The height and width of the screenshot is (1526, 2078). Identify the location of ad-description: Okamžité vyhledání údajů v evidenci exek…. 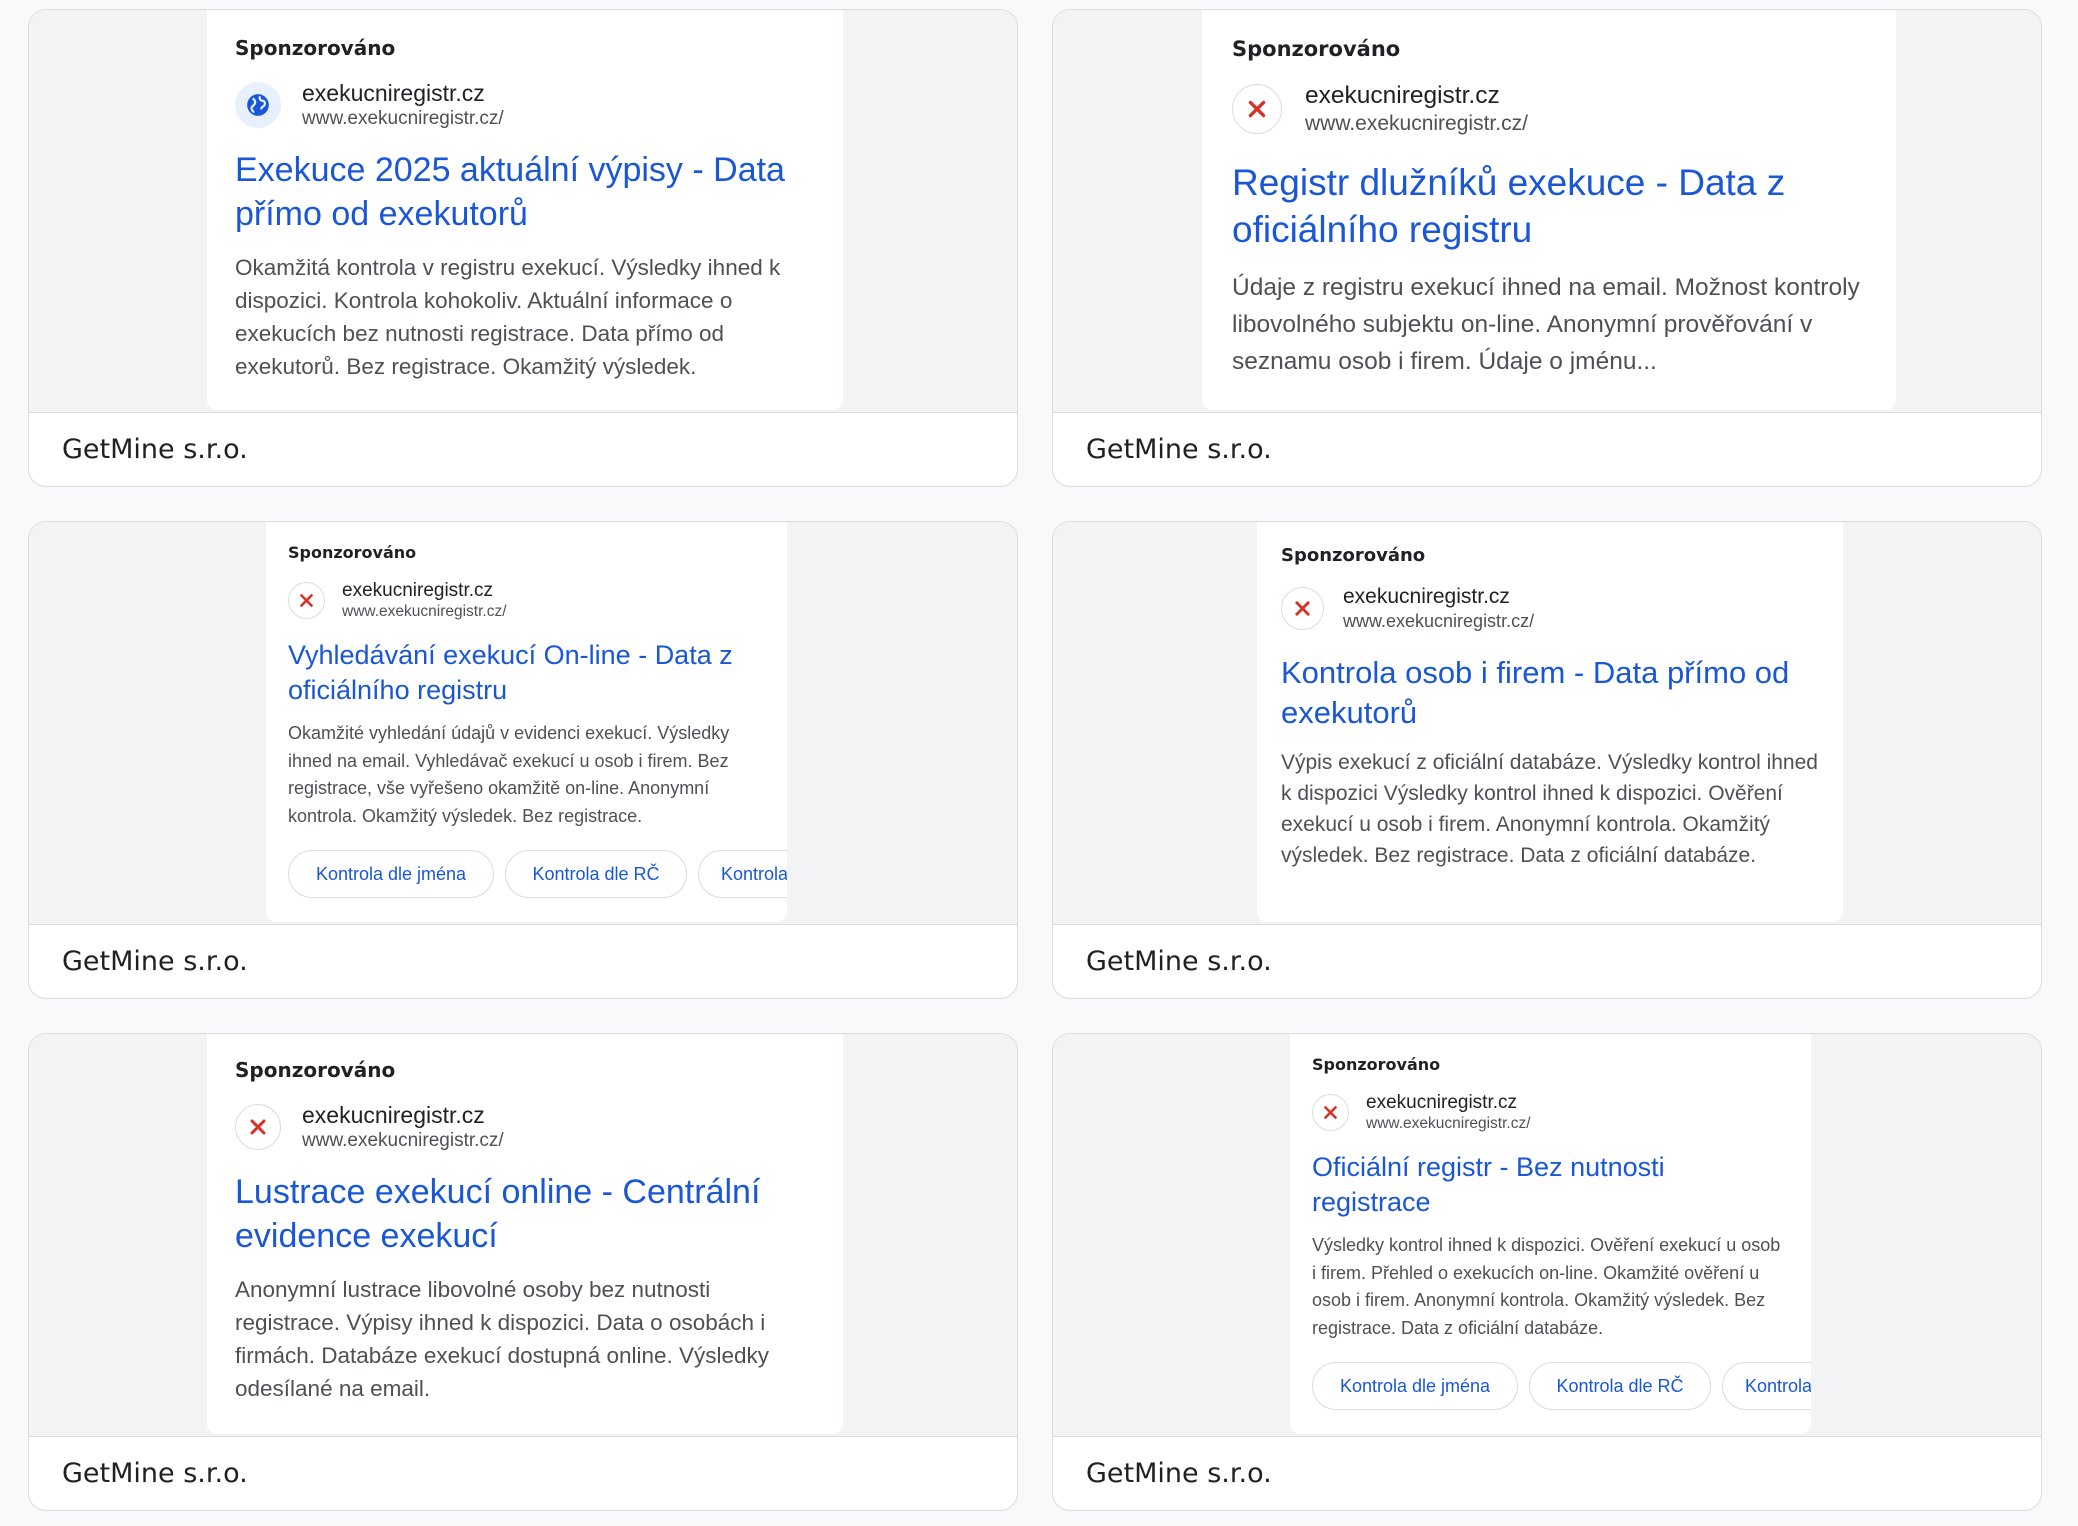
(509, 774).